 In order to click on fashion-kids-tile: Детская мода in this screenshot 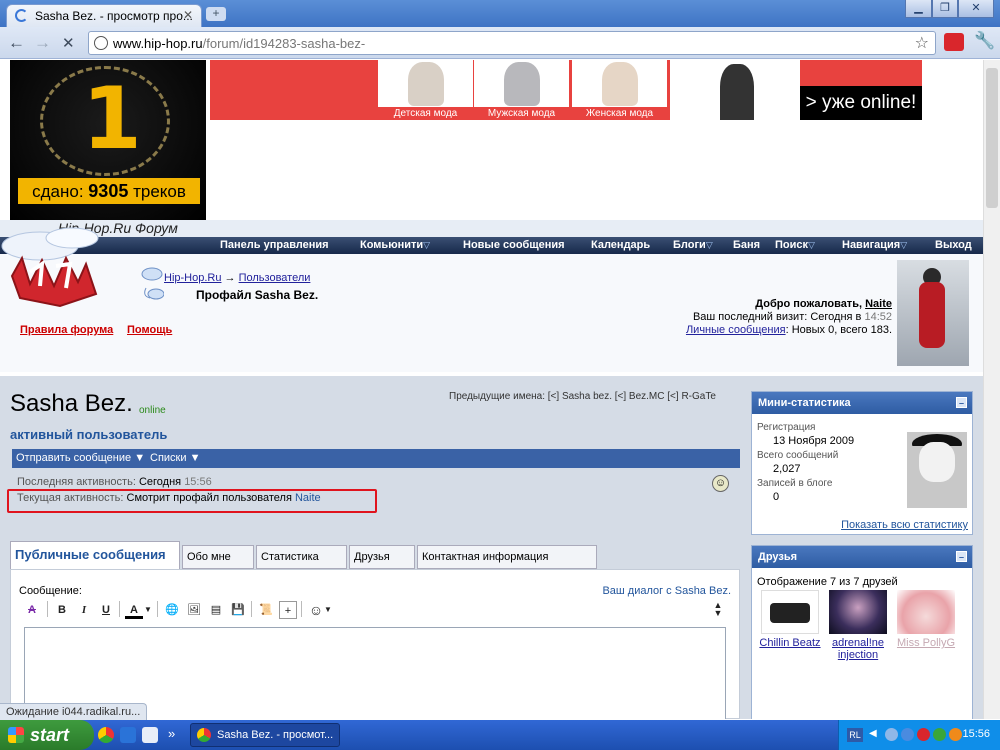, I will do `click(425, 90)`.